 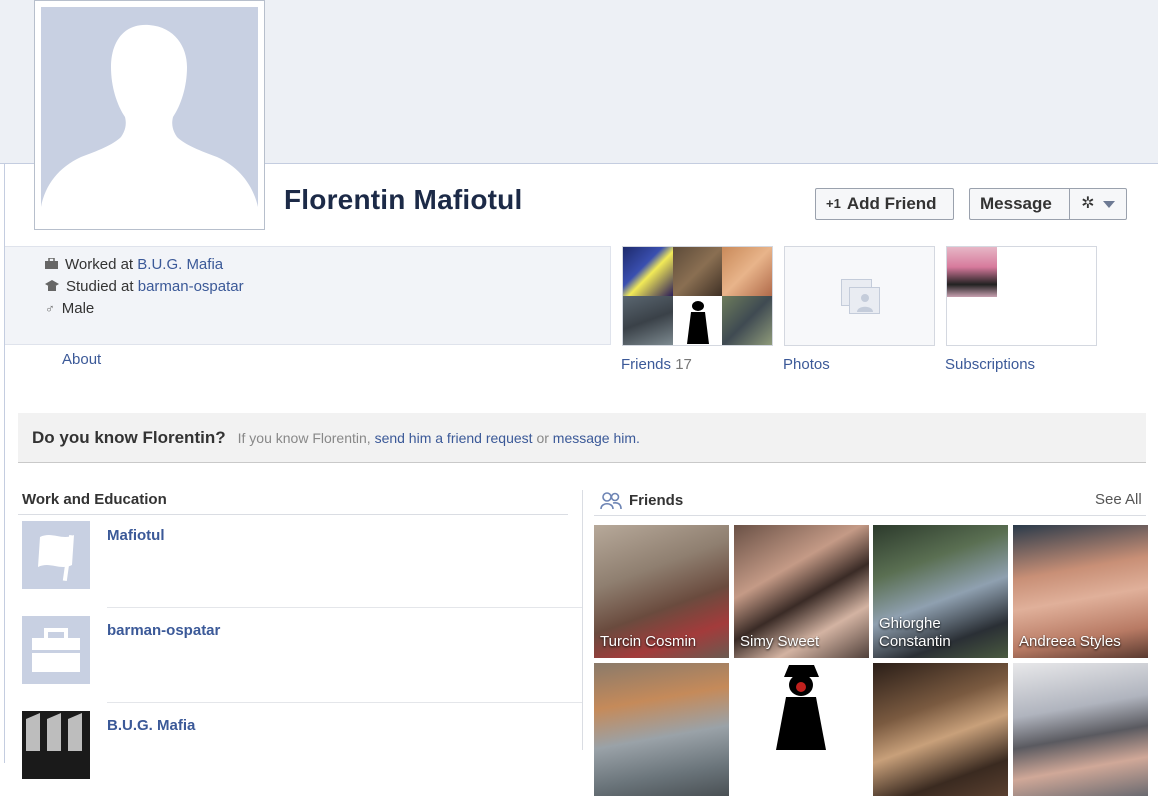 What do you see at coordinates (806, 364) in the screenshot?
I see `photos-tile-label: Photos` at bounding box center [806, 364].